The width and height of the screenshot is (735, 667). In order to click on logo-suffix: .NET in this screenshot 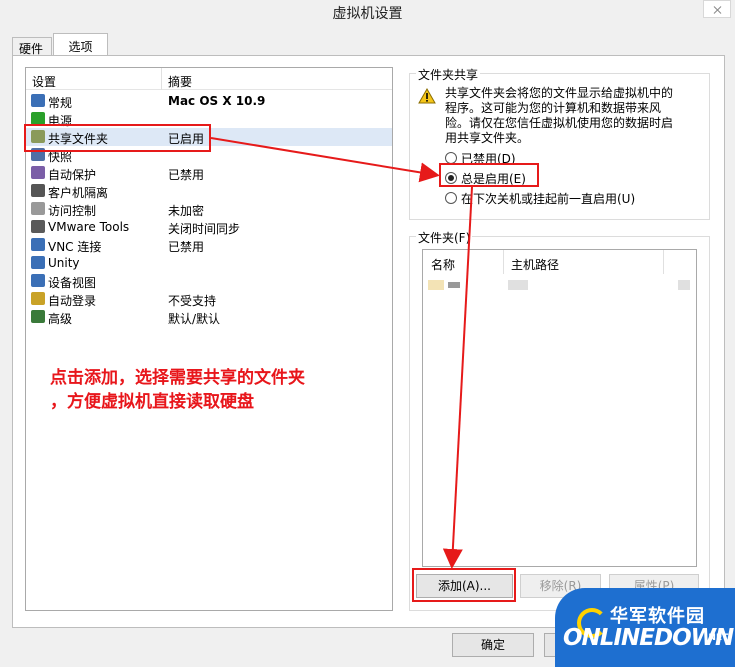, I will do `click(717, 638)`.